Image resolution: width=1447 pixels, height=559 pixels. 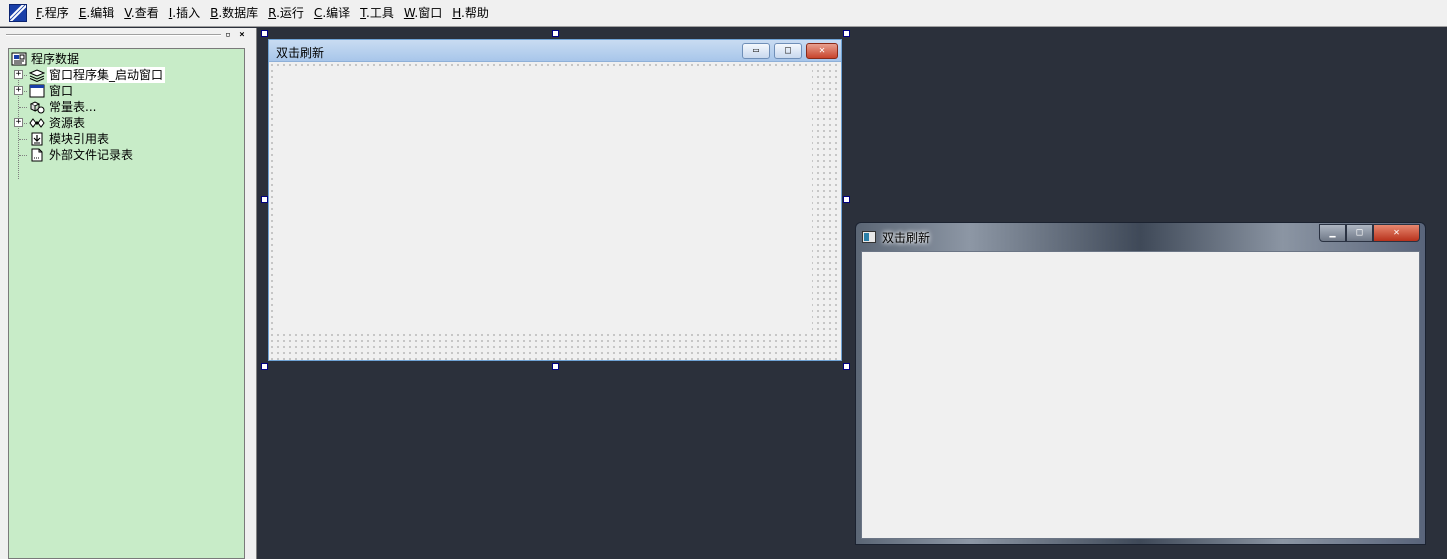 I want to click on menu-mnemonic: W, so click(x=409, y=12).